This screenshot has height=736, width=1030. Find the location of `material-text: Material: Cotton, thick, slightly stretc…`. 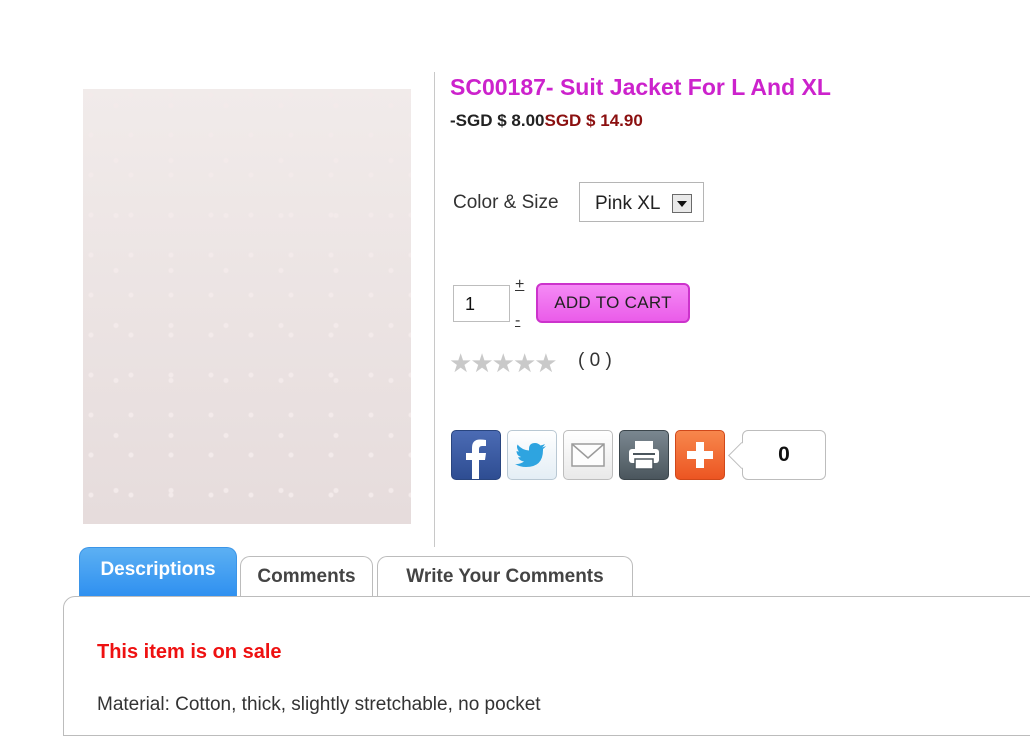

material-text: Material: Cotton, thick, slightly stretc… is located at coordinates (319, 704).